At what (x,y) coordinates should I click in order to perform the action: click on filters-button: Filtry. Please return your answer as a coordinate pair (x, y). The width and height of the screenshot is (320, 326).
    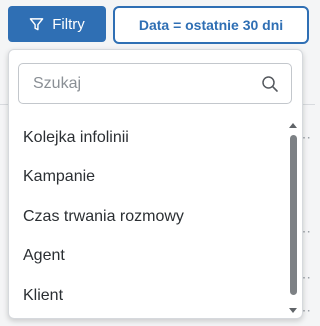
    Looking at the image, I should click on (57, 24).